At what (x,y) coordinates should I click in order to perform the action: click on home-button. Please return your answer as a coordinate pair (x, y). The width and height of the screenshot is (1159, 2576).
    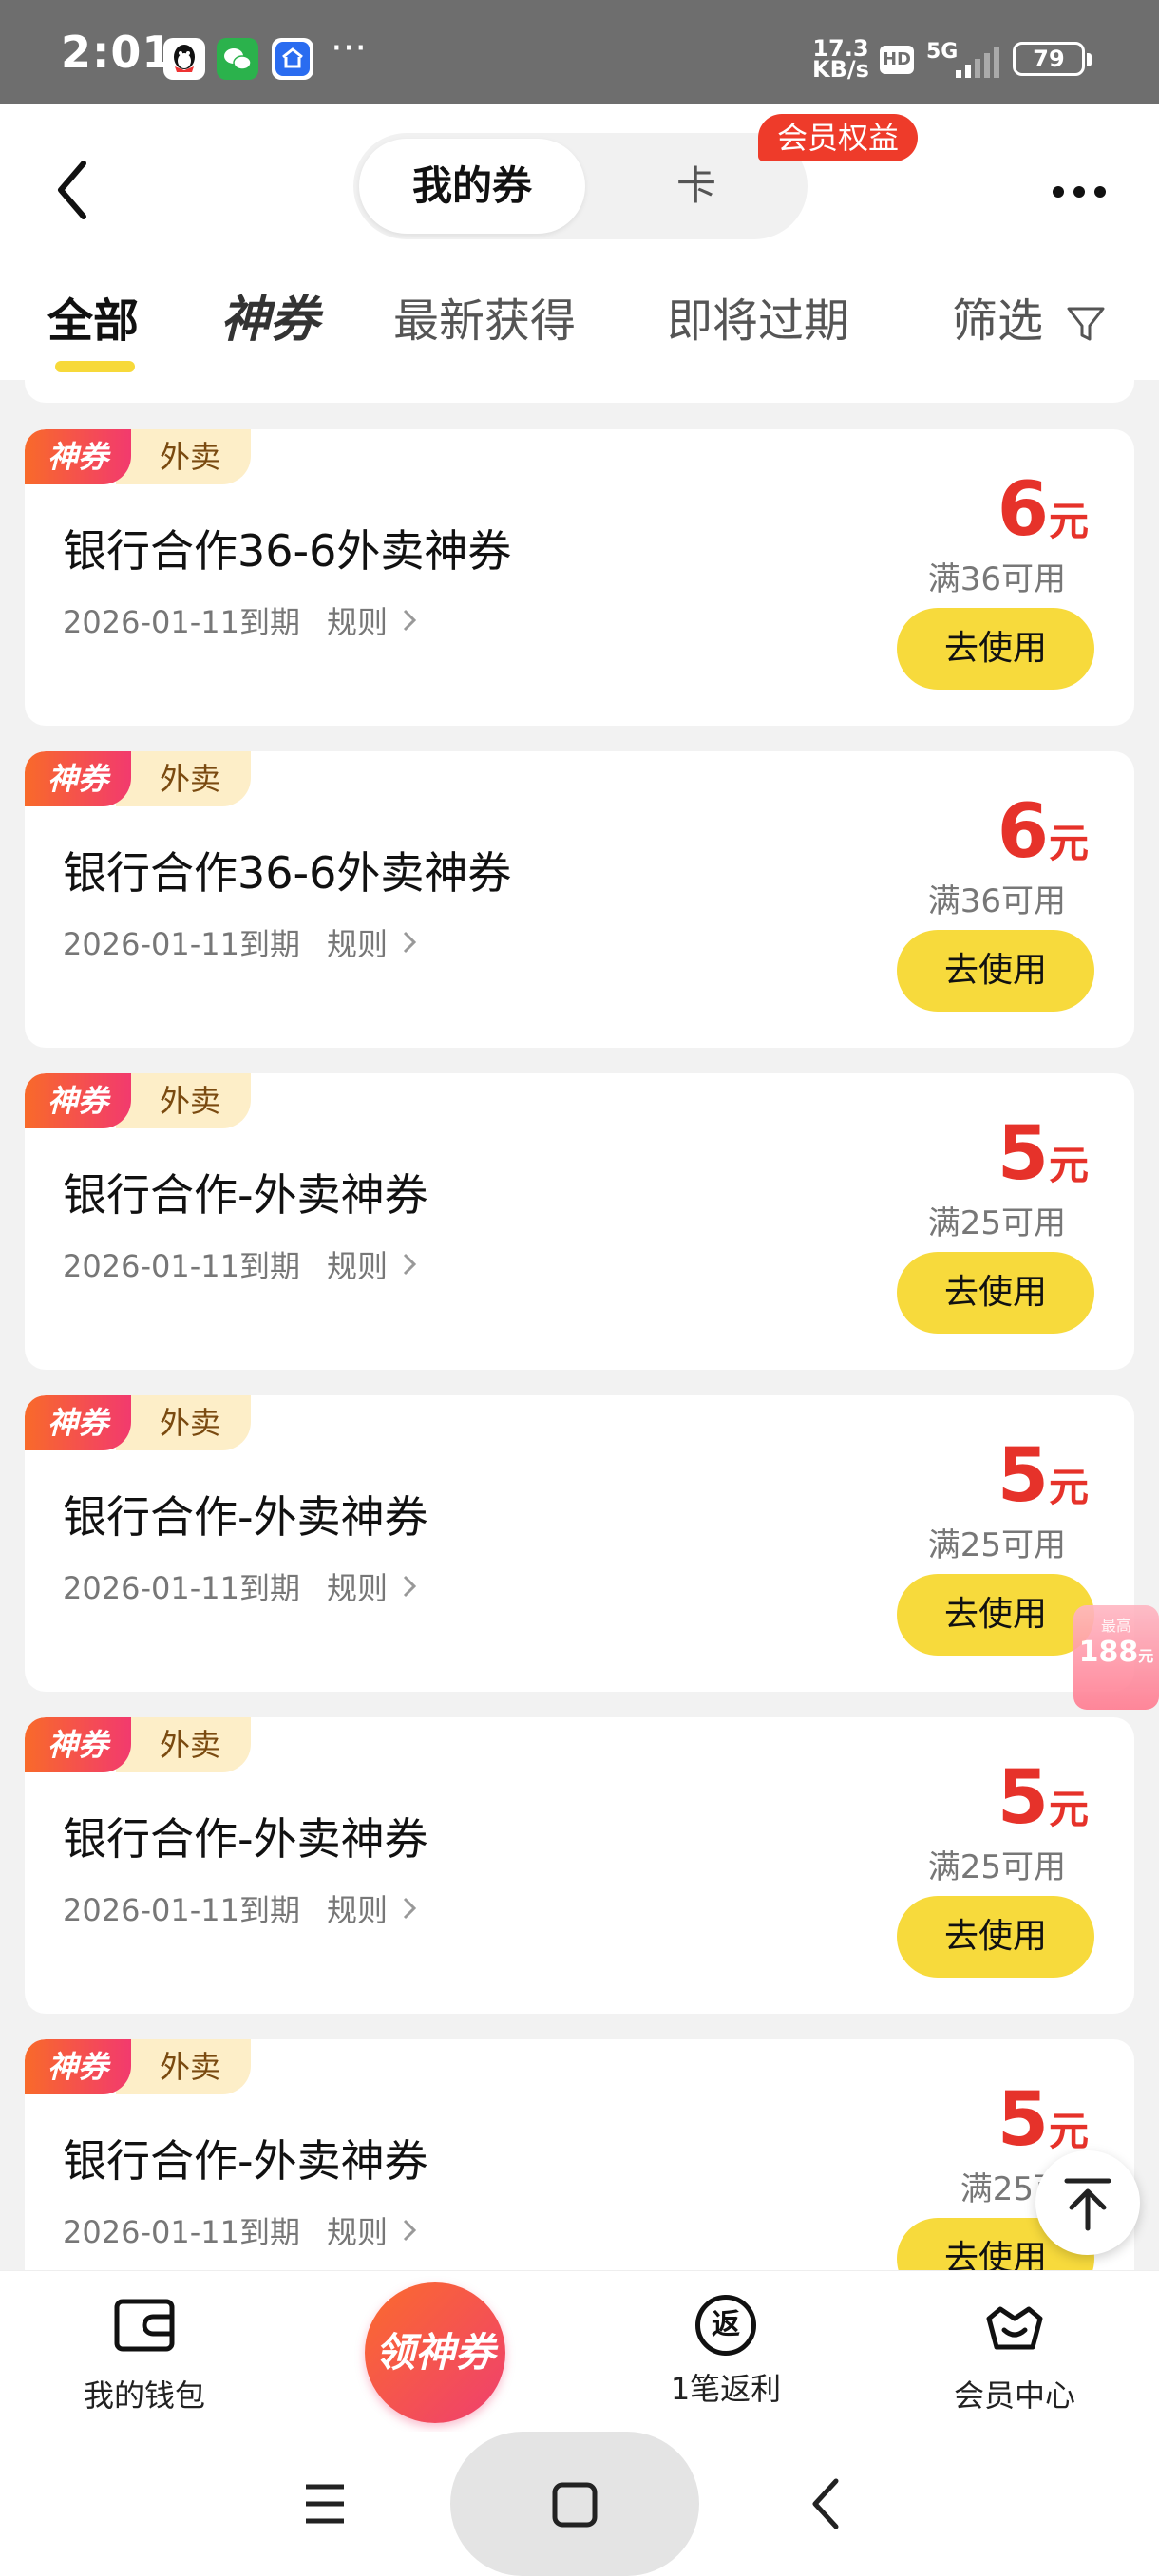
    Looking at the image, I should click on (574, 2504).